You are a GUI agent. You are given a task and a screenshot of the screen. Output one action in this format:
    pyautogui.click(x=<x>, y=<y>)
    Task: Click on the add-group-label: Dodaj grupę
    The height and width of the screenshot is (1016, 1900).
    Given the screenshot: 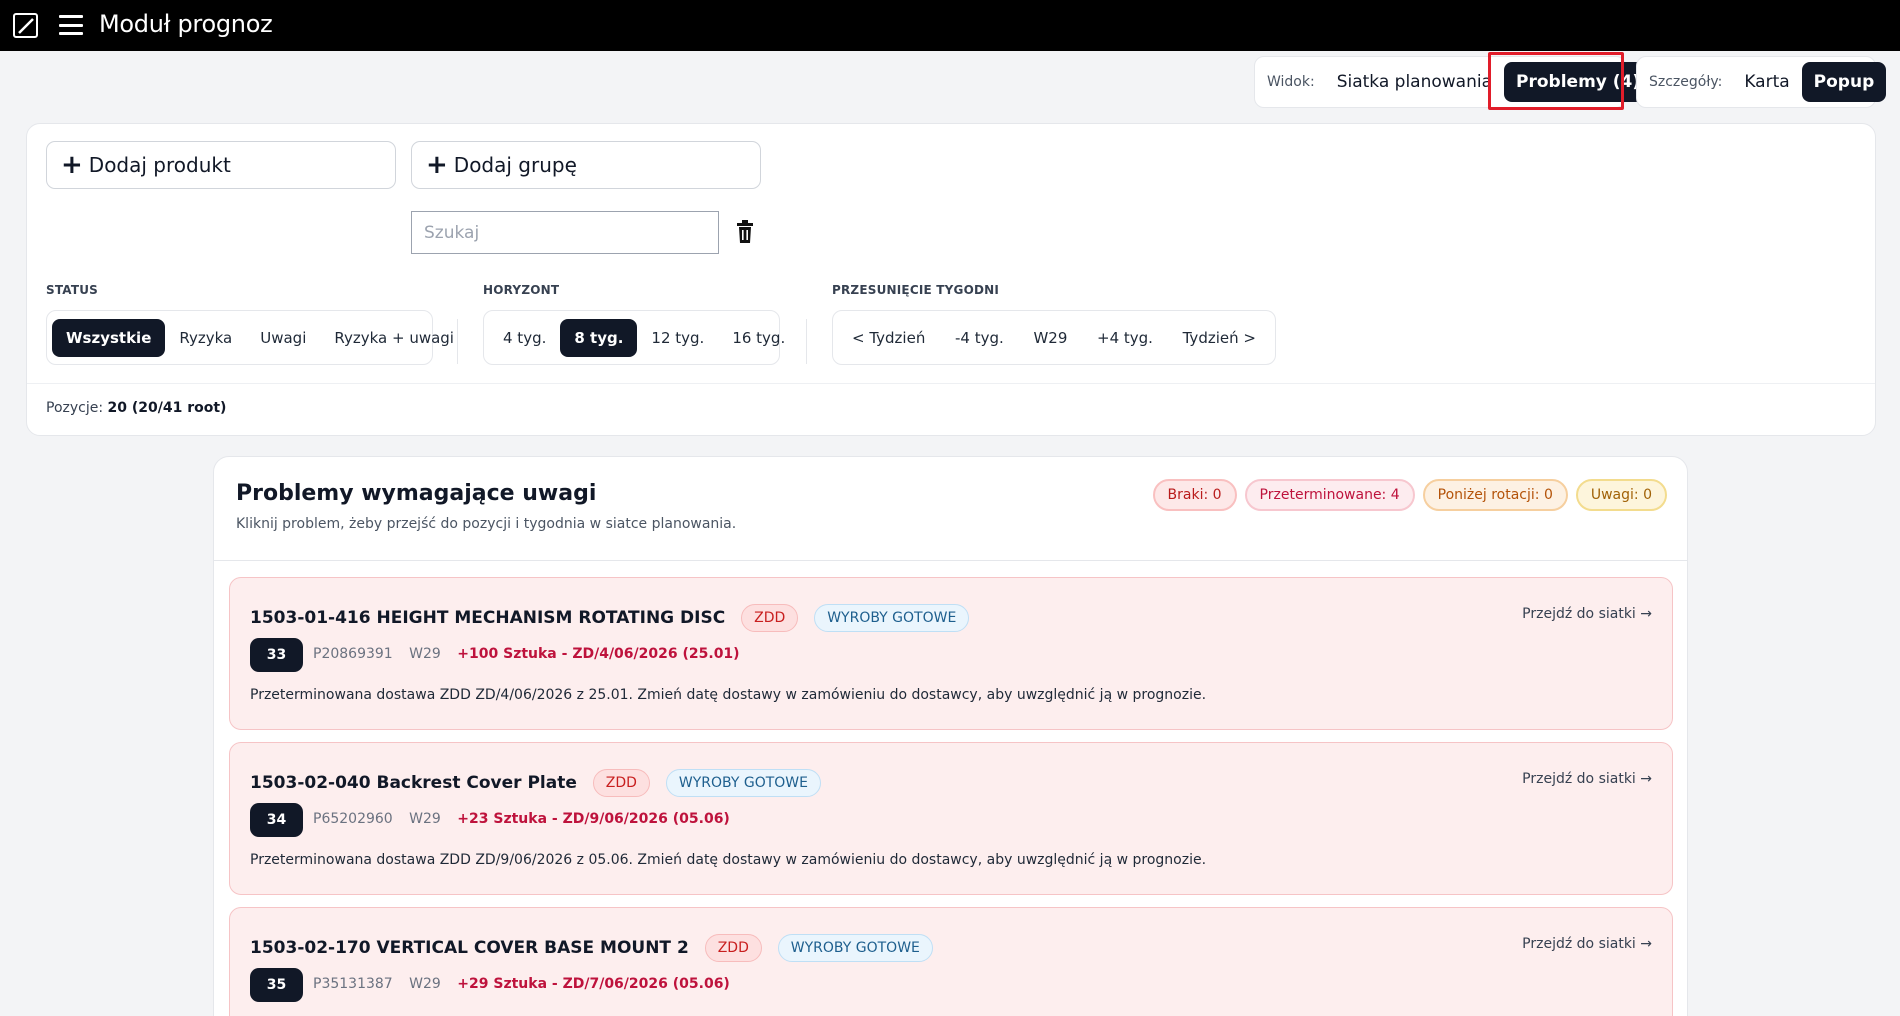 What is the action you would take?
    pyautogui.click(x=515, y=165)
    